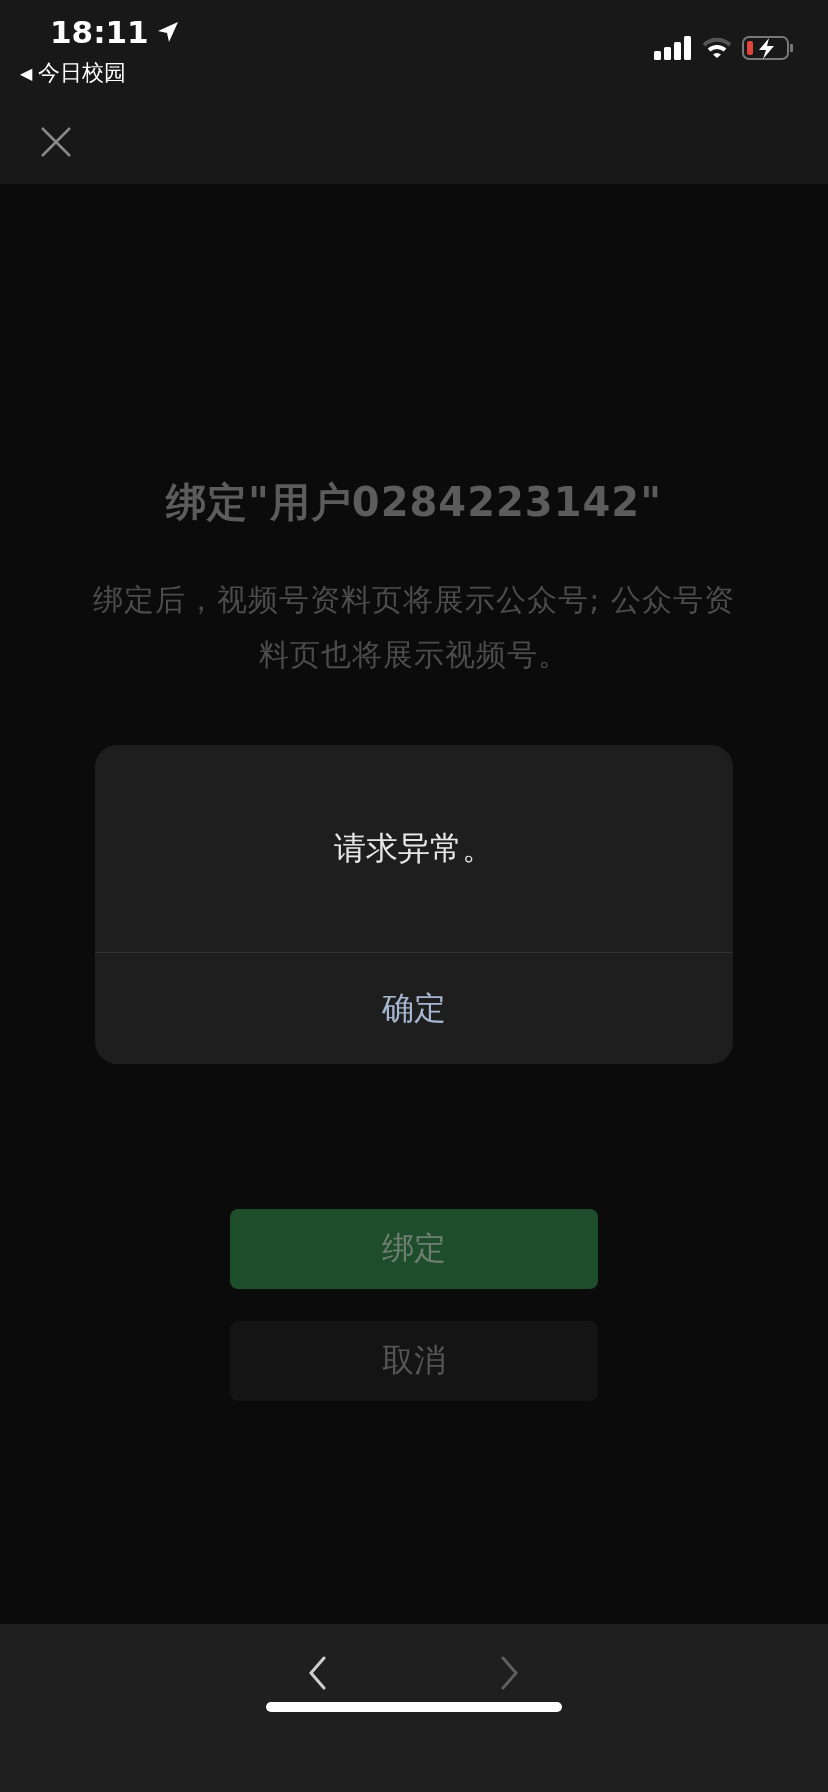  I want to click on time: 18:11, so click(99, 32).